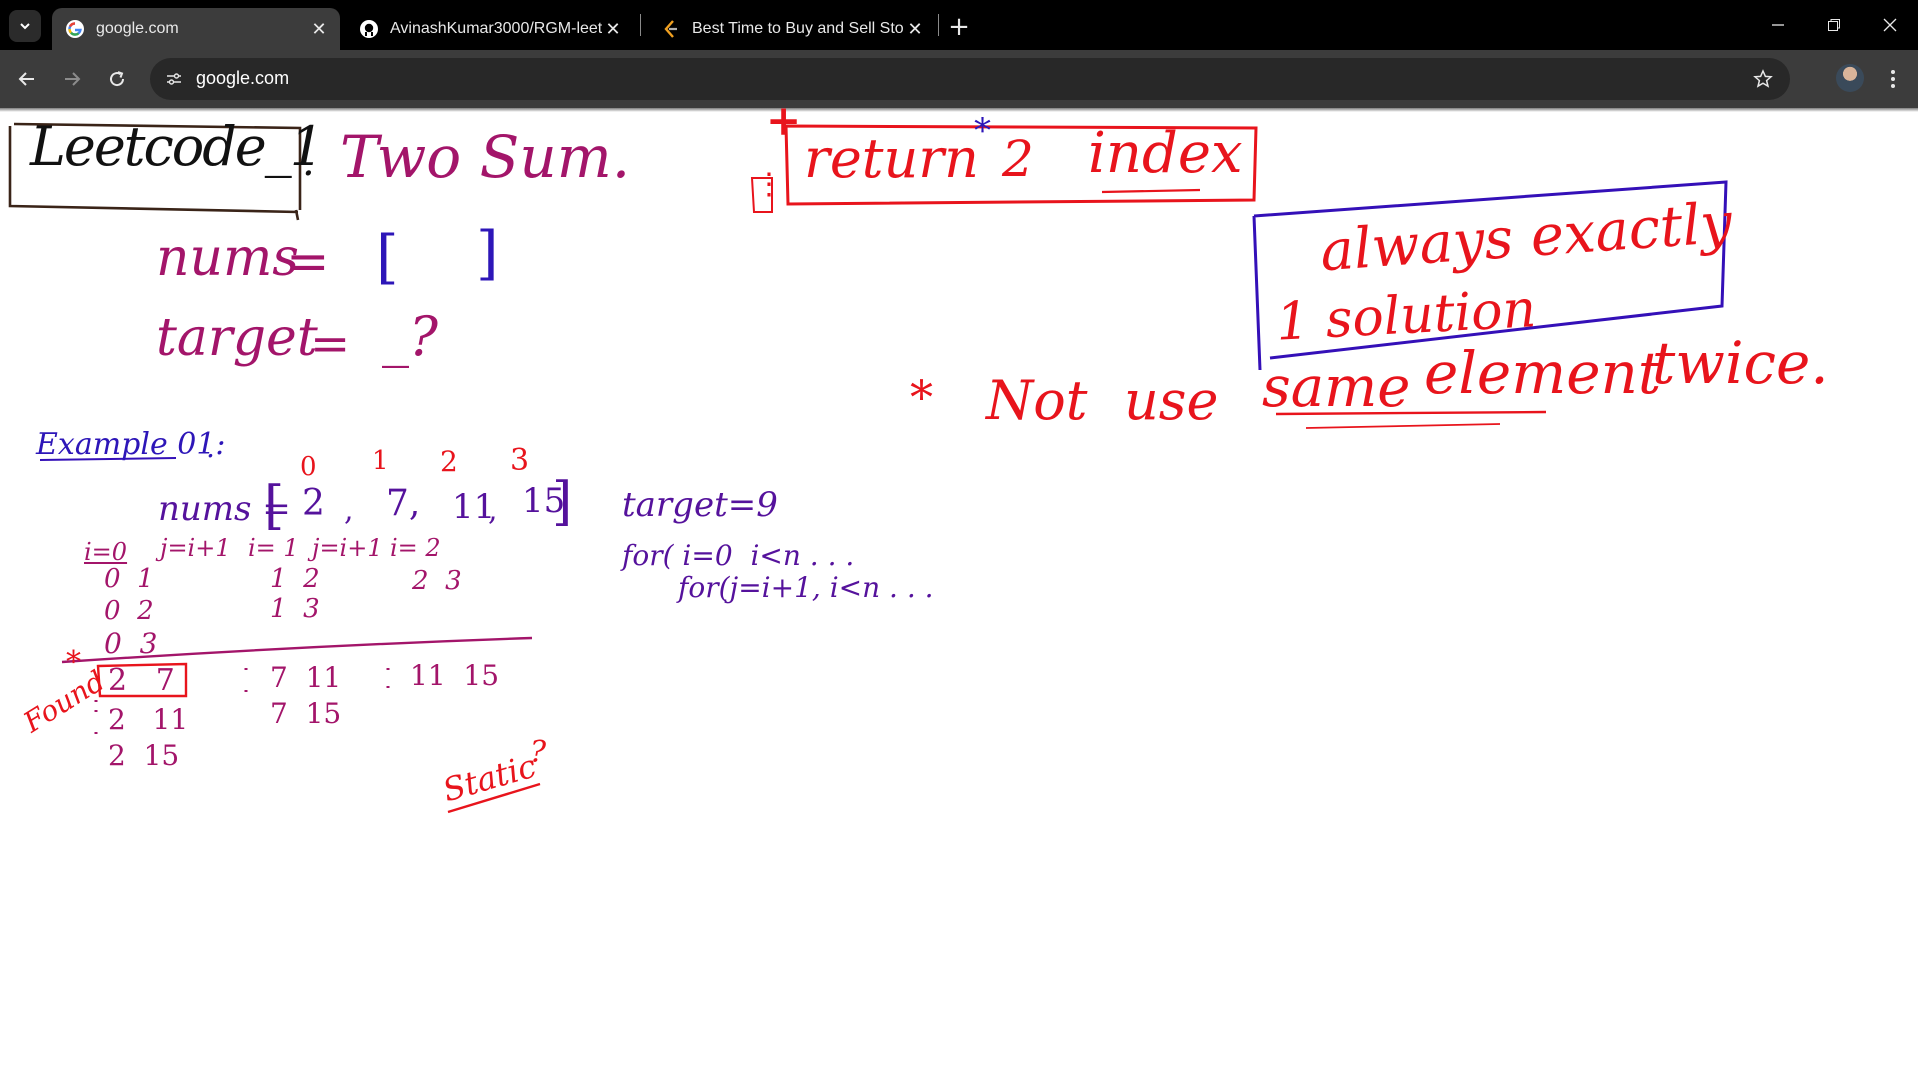 The width and height of the screenshot is (1918, 1078). I want to click on nums-label: nums, so click(227, 258).